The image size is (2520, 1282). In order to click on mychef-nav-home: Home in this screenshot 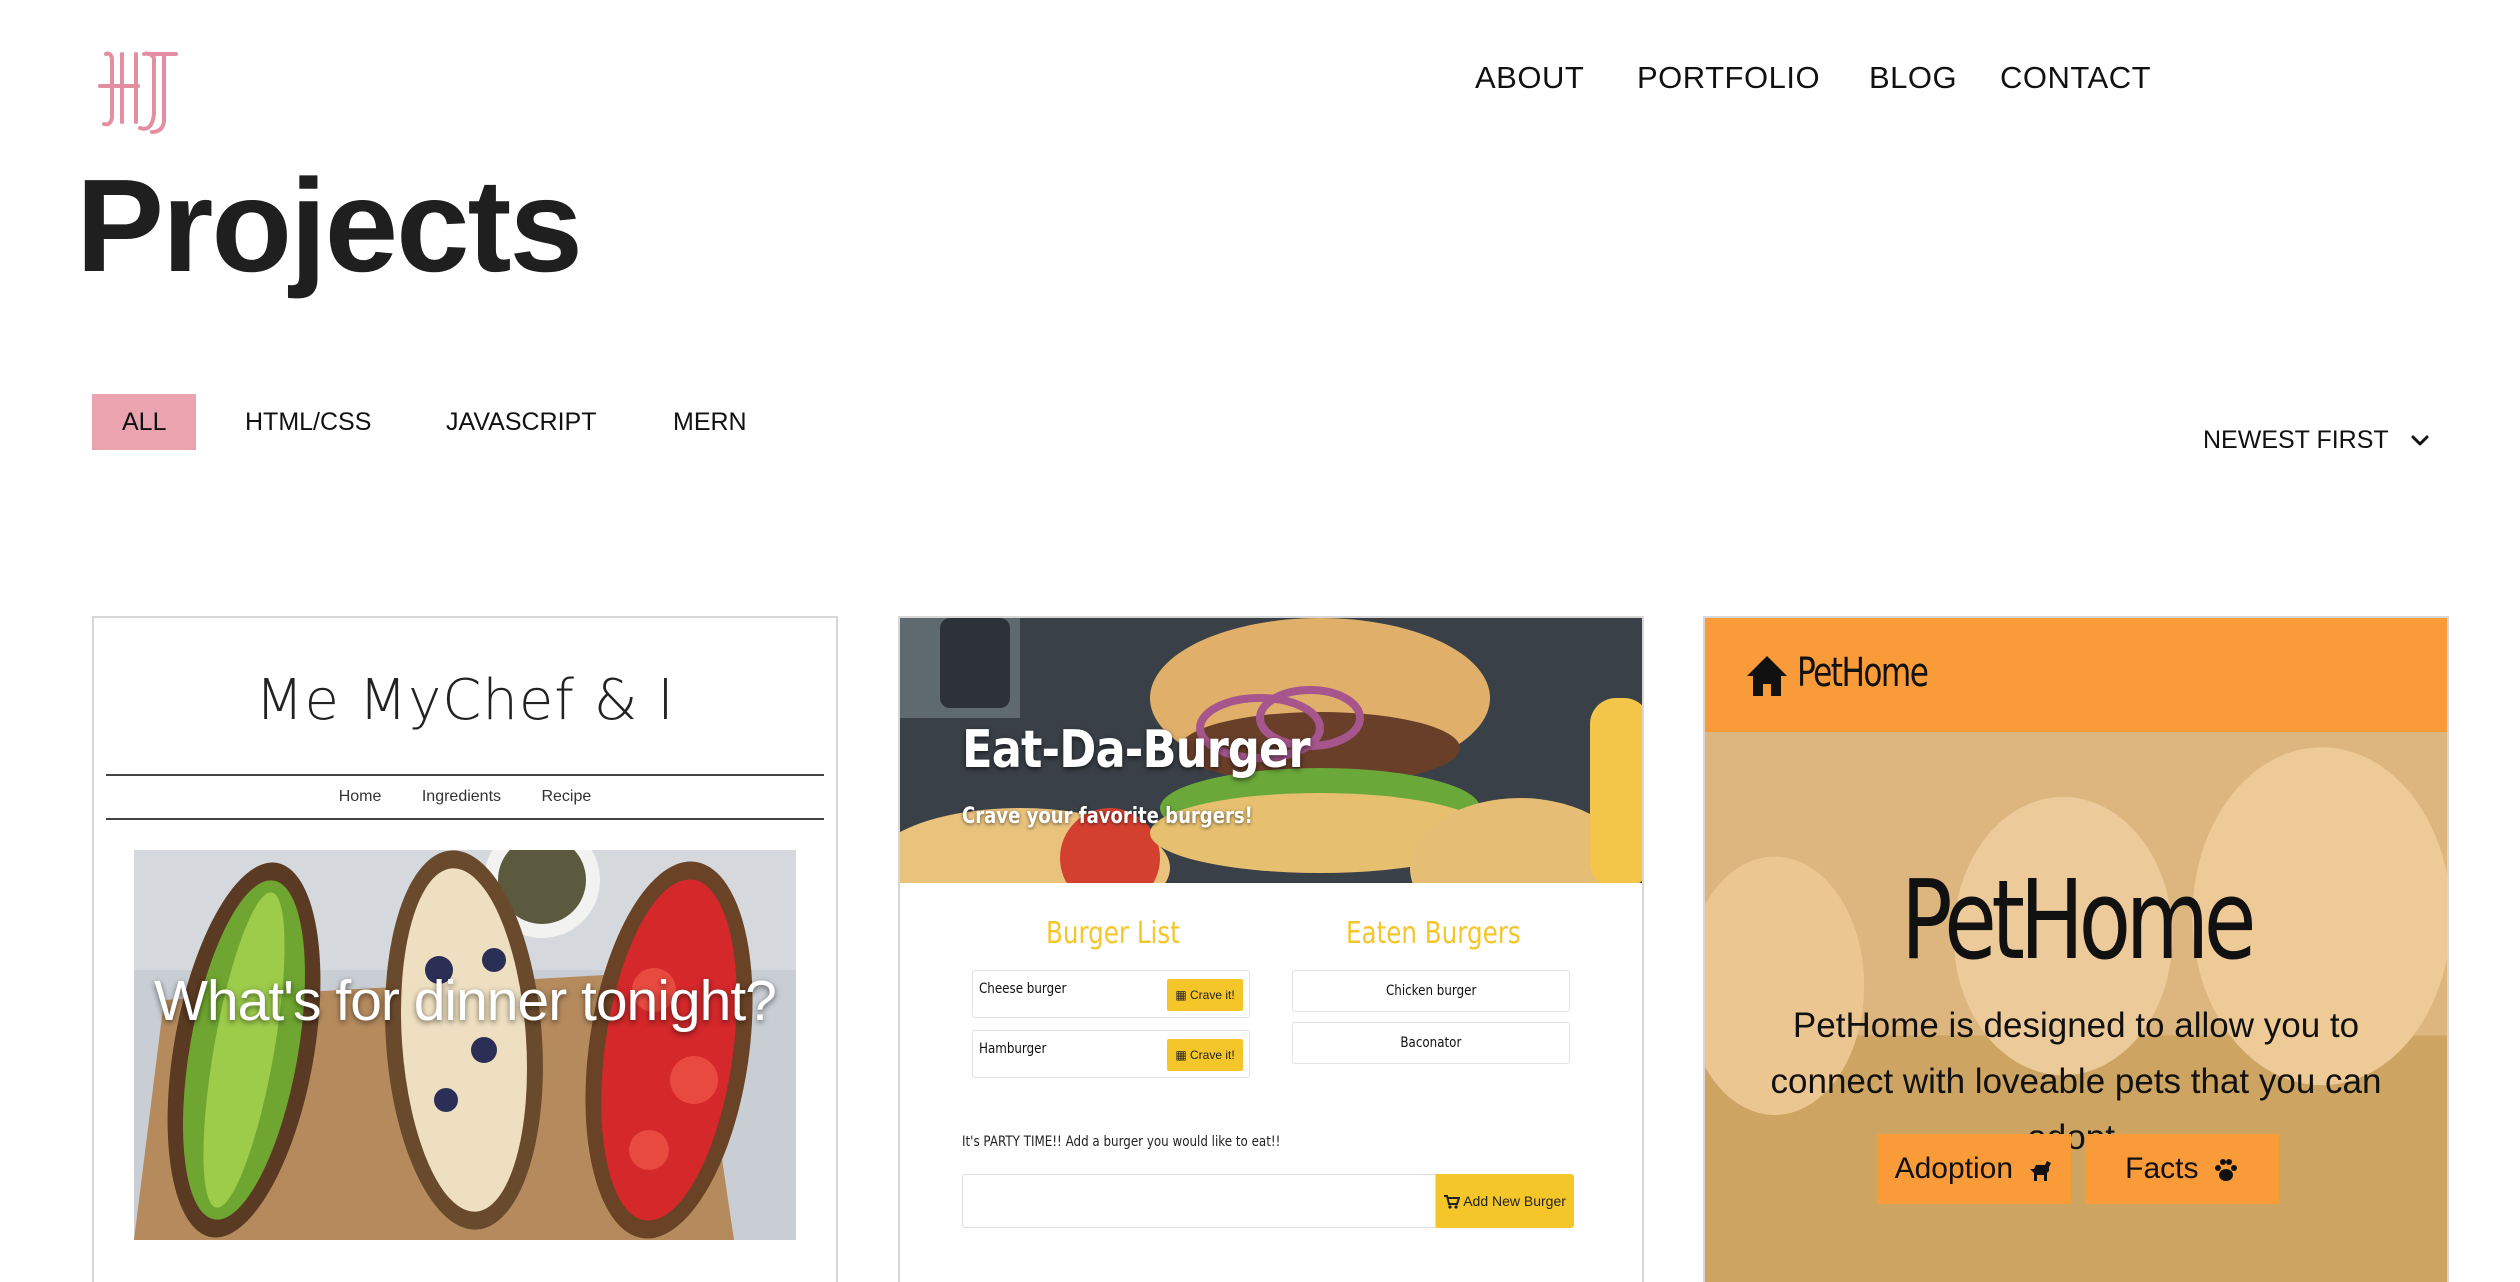, I will do `click(360, 796)`.